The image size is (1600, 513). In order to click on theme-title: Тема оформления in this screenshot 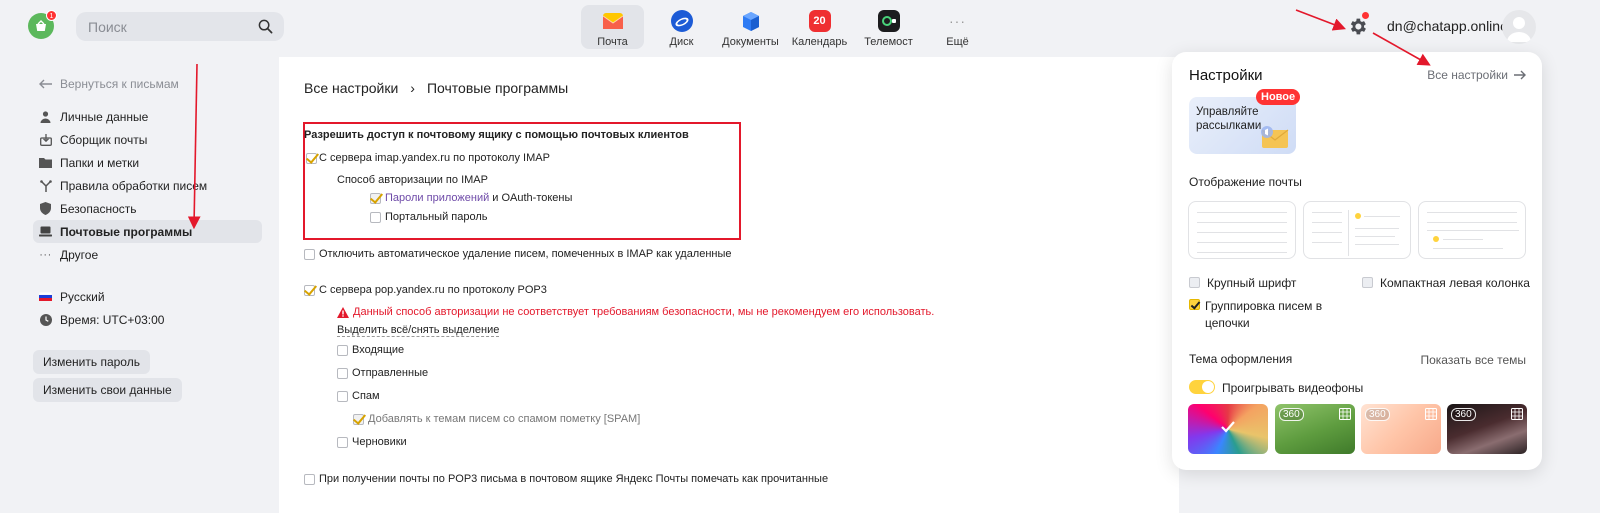, I will do `click(1241, 359)`.